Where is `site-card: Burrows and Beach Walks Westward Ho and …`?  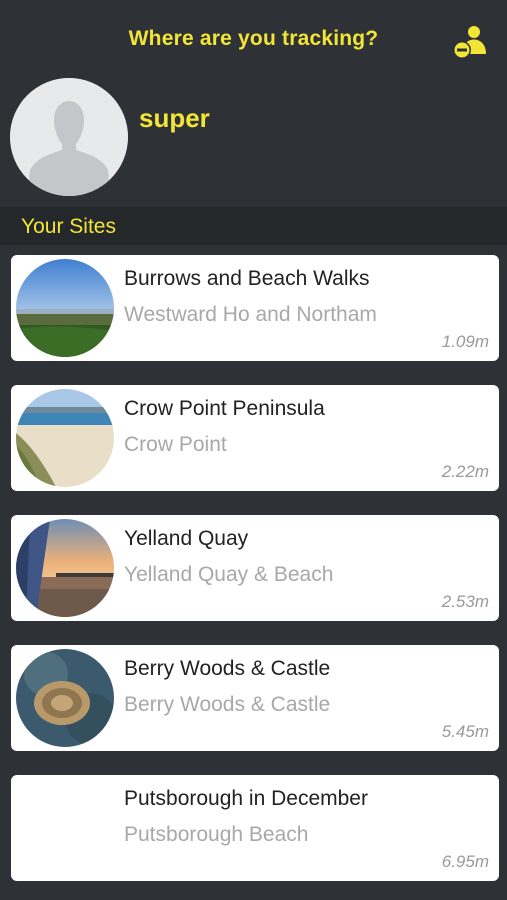 site-card: Burrows and Beach Walks Westward Ho and … is located at coordinates (255, 308).